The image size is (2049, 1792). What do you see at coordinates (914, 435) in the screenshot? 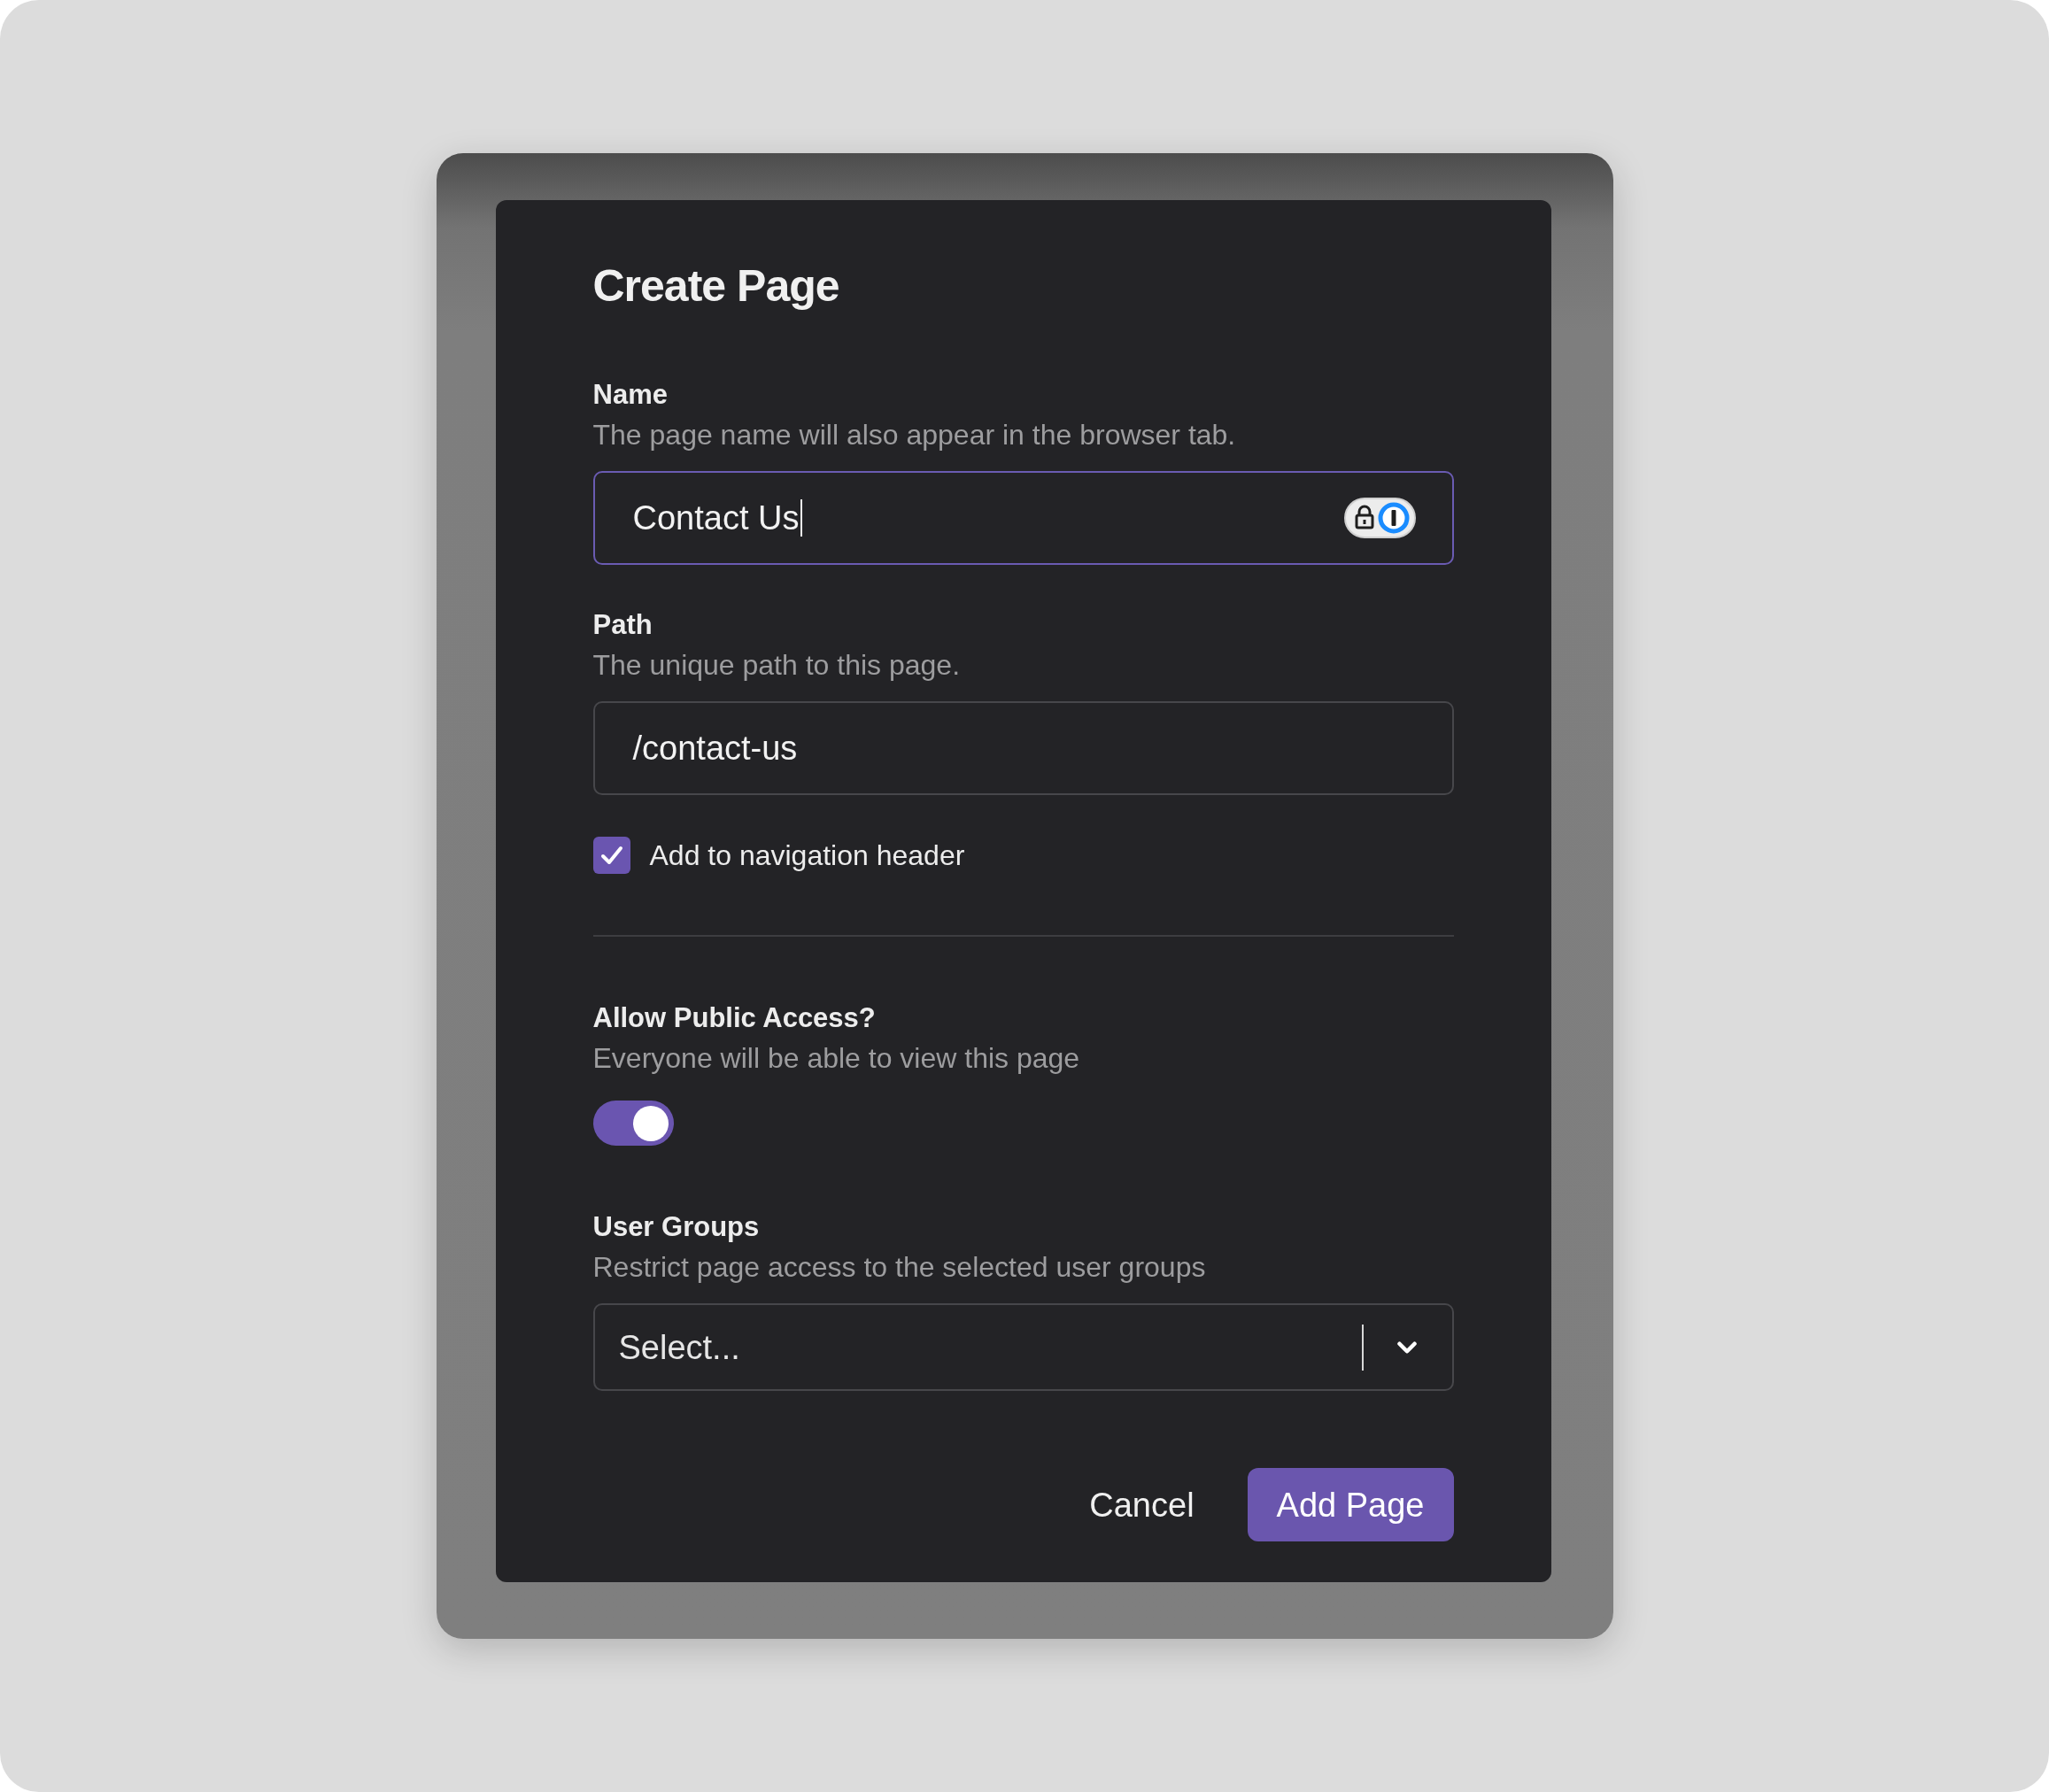
I see `field-description: The page name will also appear in the browser tab.` at bounding box center [914, 435].